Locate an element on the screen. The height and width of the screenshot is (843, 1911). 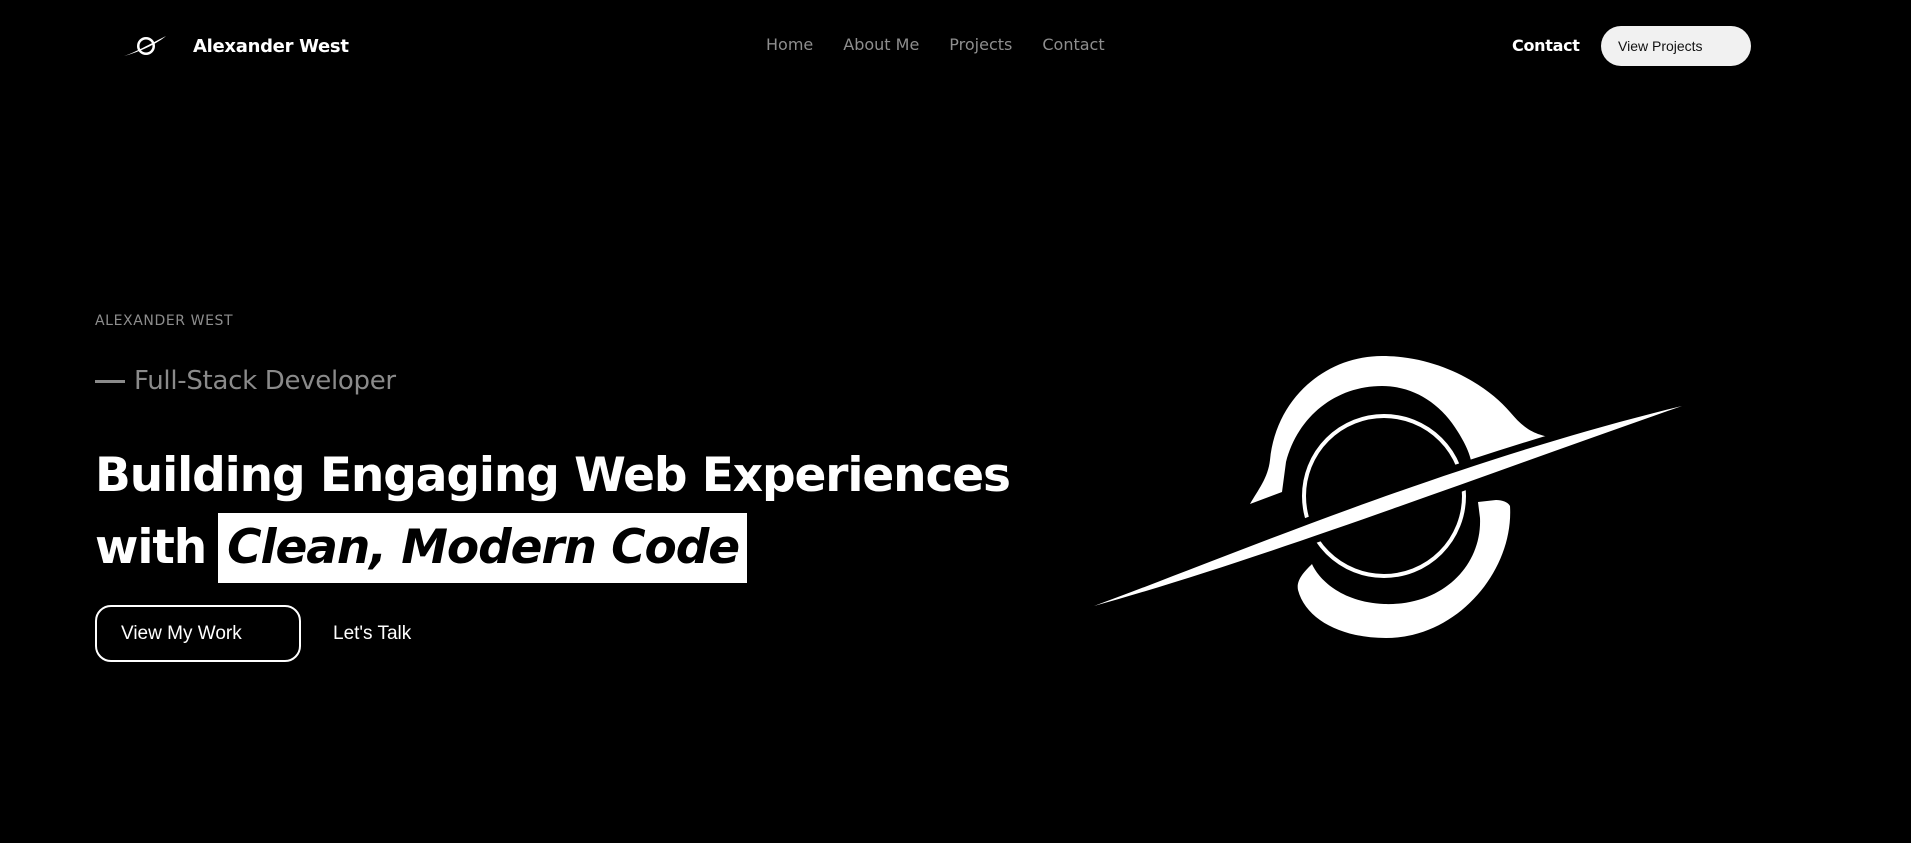
nav-home: Home is located at coordinates (789, 44).